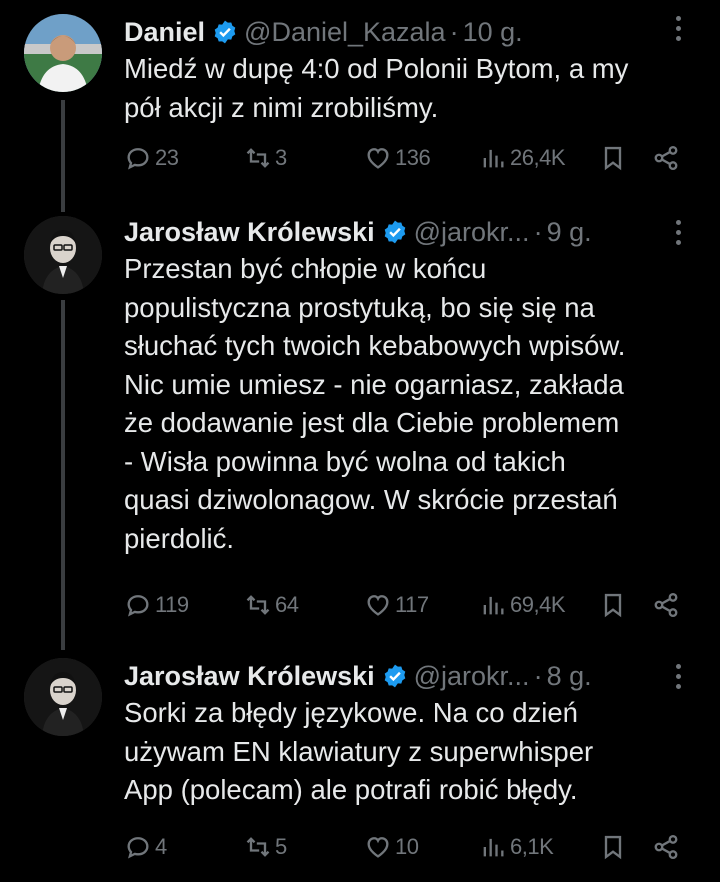  I want to click on reply-button: 119, so click(156, 605).